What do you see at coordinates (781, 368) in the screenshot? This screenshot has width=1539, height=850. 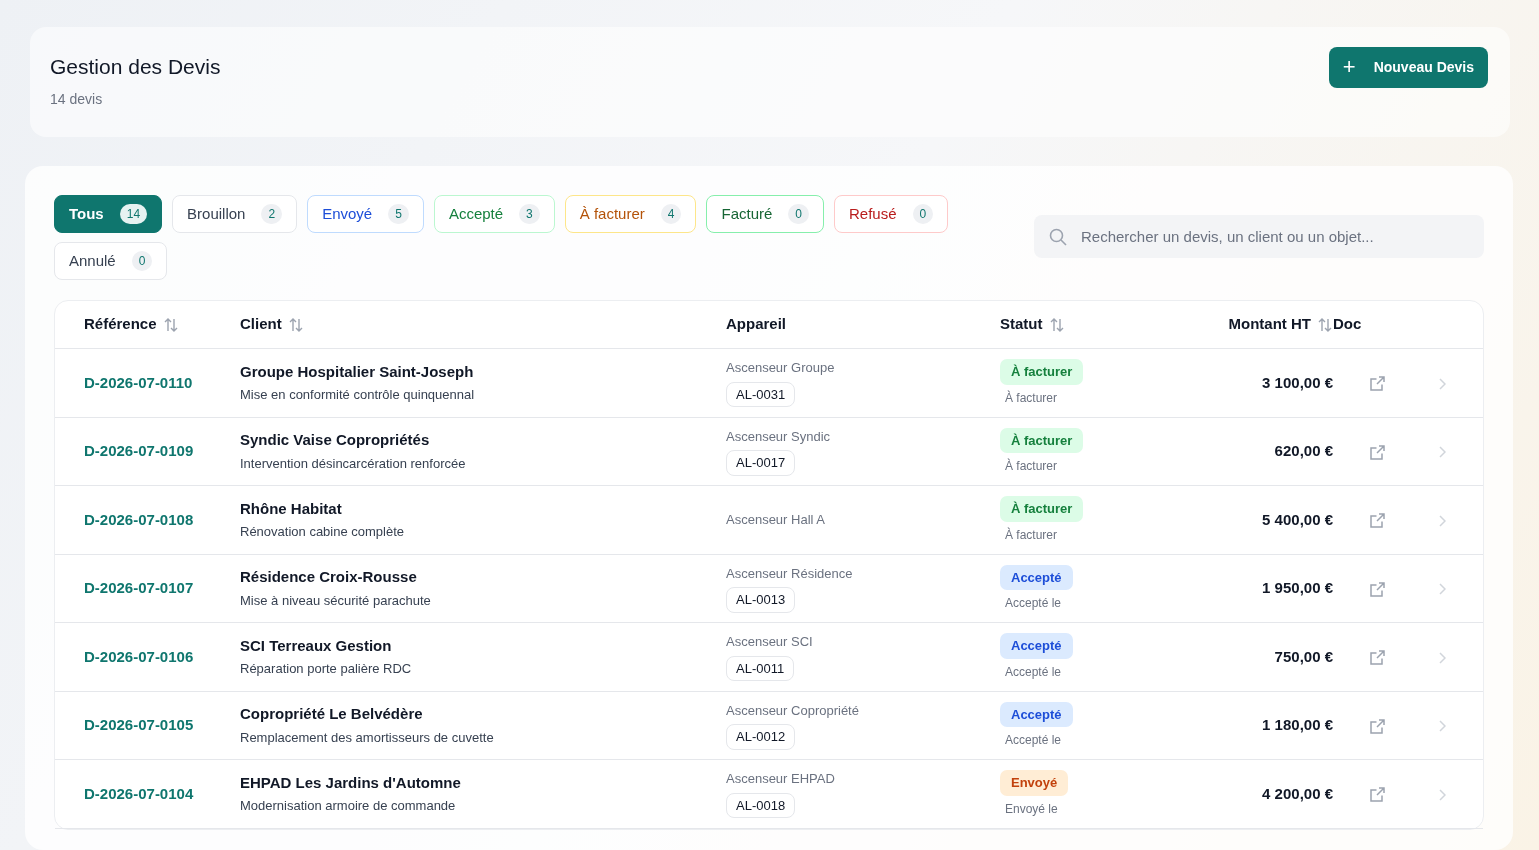 I see `device-name: Ascenseur Groupe` at bounding box center [781, 368].